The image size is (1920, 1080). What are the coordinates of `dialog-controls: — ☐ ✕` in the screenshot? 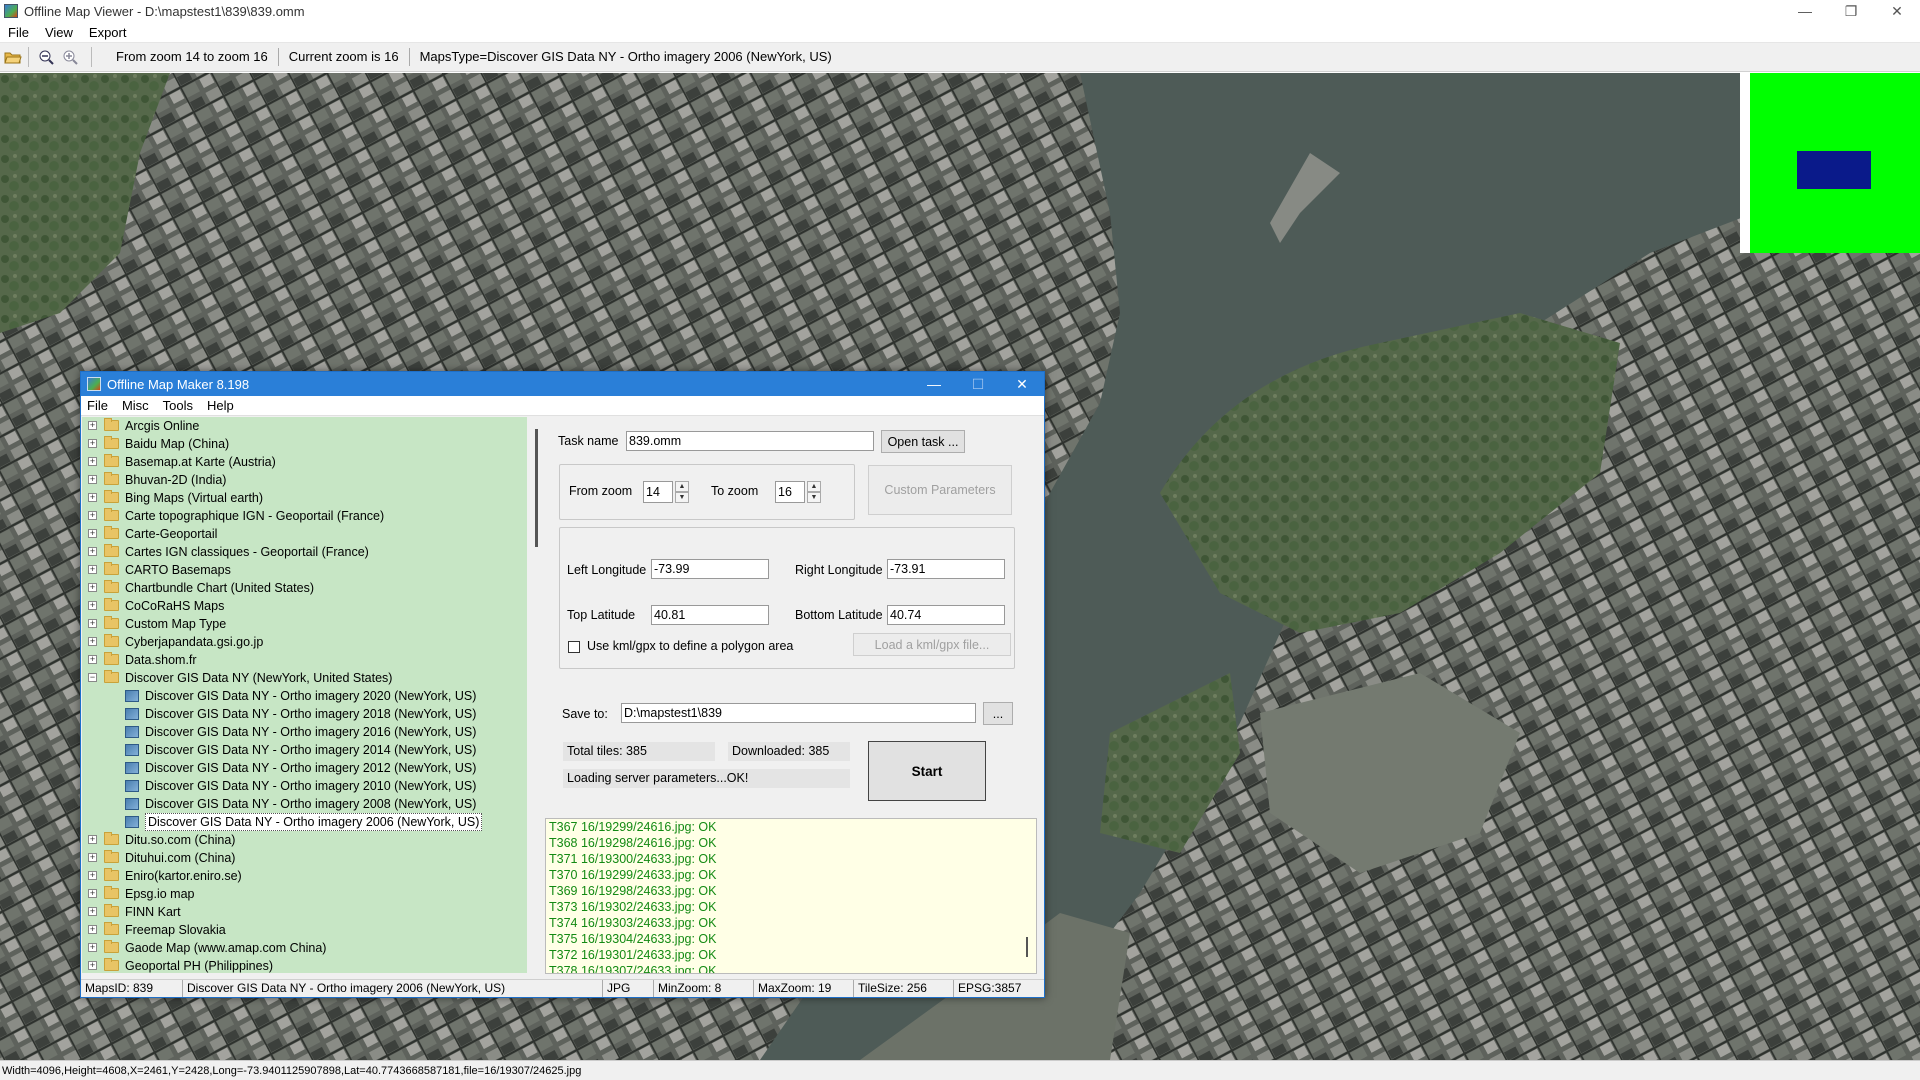 It's located at (978, 384).